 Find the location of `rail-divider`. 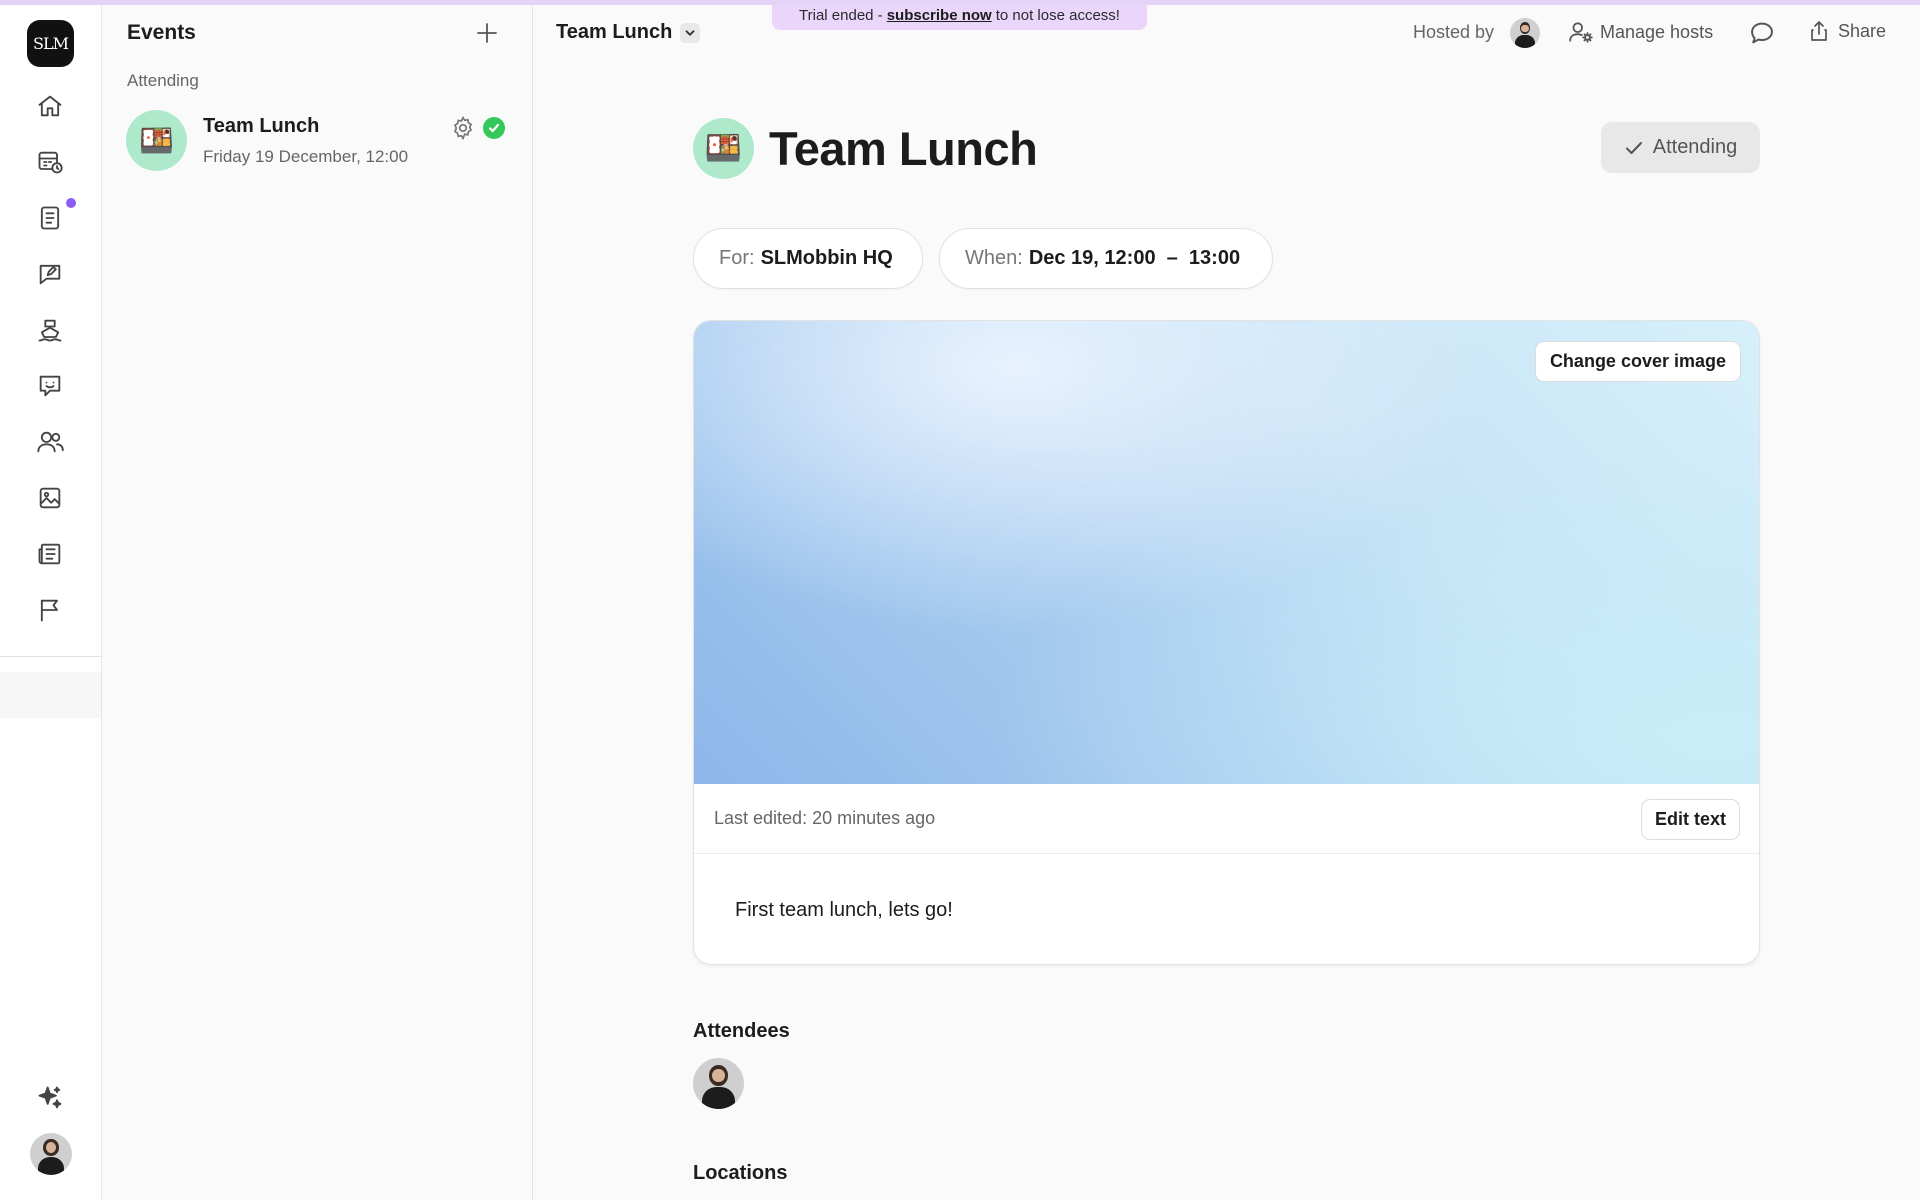

rail-divider is located at coordinates (50, 656).